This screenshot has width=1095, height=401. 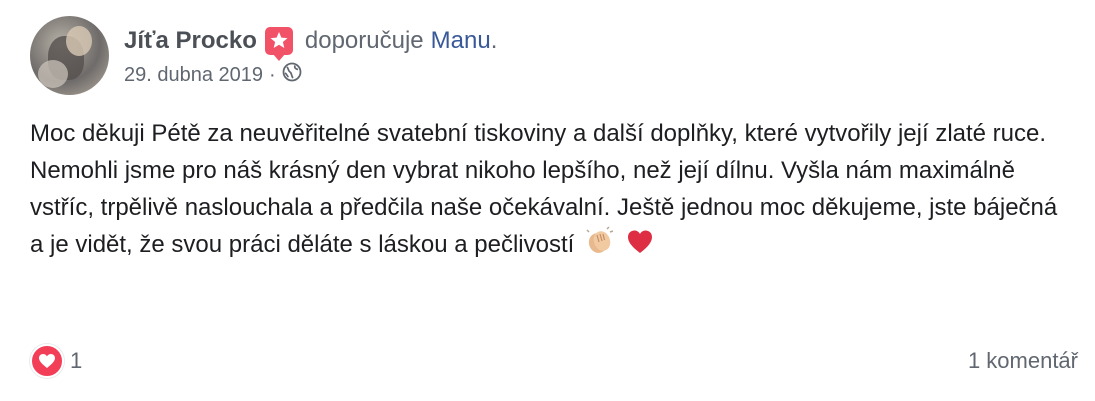 I want to click on post-header: Jíťa Procko doporučuje Manu., so click(x=311, y=42).